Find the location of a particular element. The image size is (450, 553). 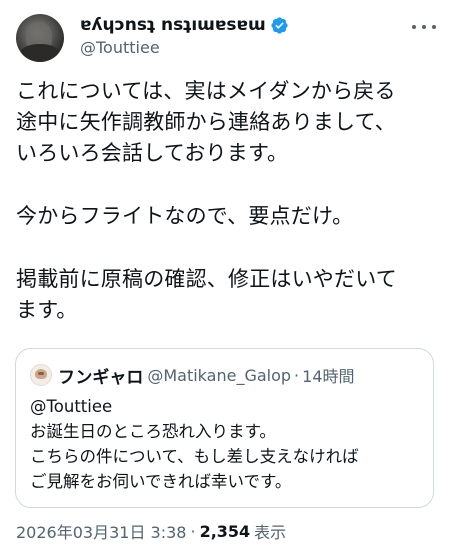

quoted-tweet-time: 14時間 is located at coordinates (328, 376).